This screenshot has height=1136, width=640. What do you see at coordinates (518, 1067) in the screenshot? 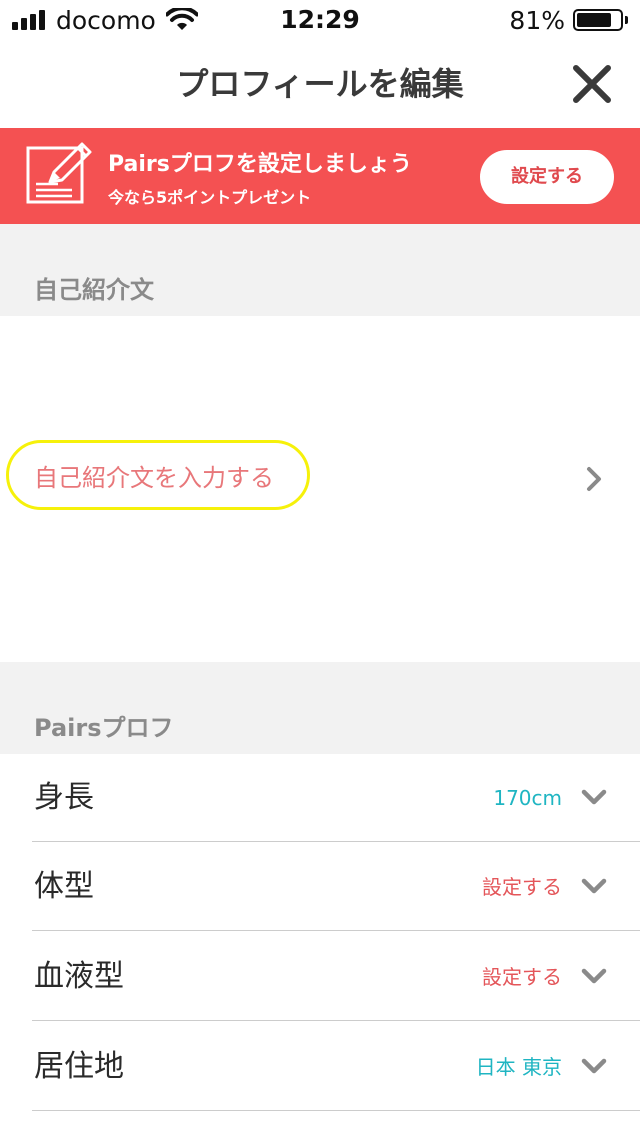
I see `row-value: 日本 東京` at bounding box center [518, 1067].